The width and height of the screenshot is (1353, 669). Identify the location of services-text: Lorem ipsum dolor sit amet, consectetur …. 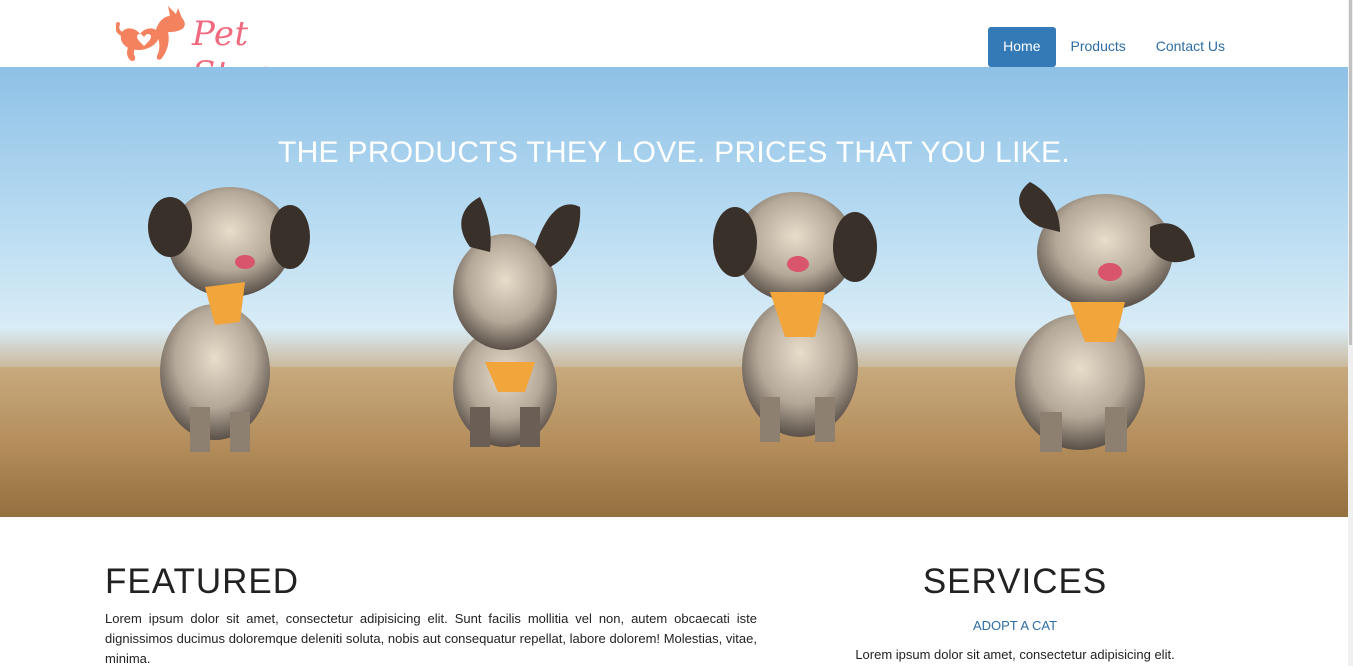
(1015, 654).